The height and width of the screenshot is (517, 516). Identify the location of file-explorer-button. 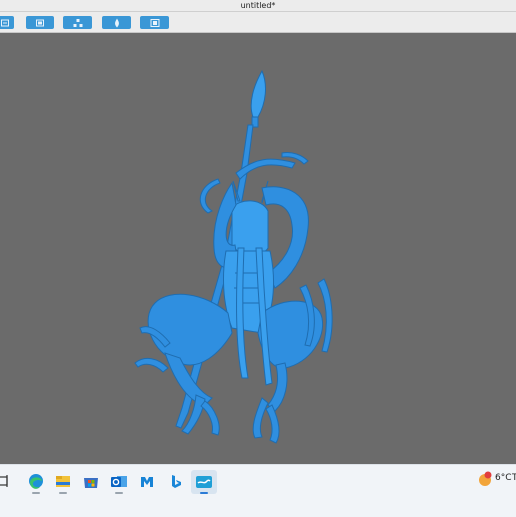
(63, 482).